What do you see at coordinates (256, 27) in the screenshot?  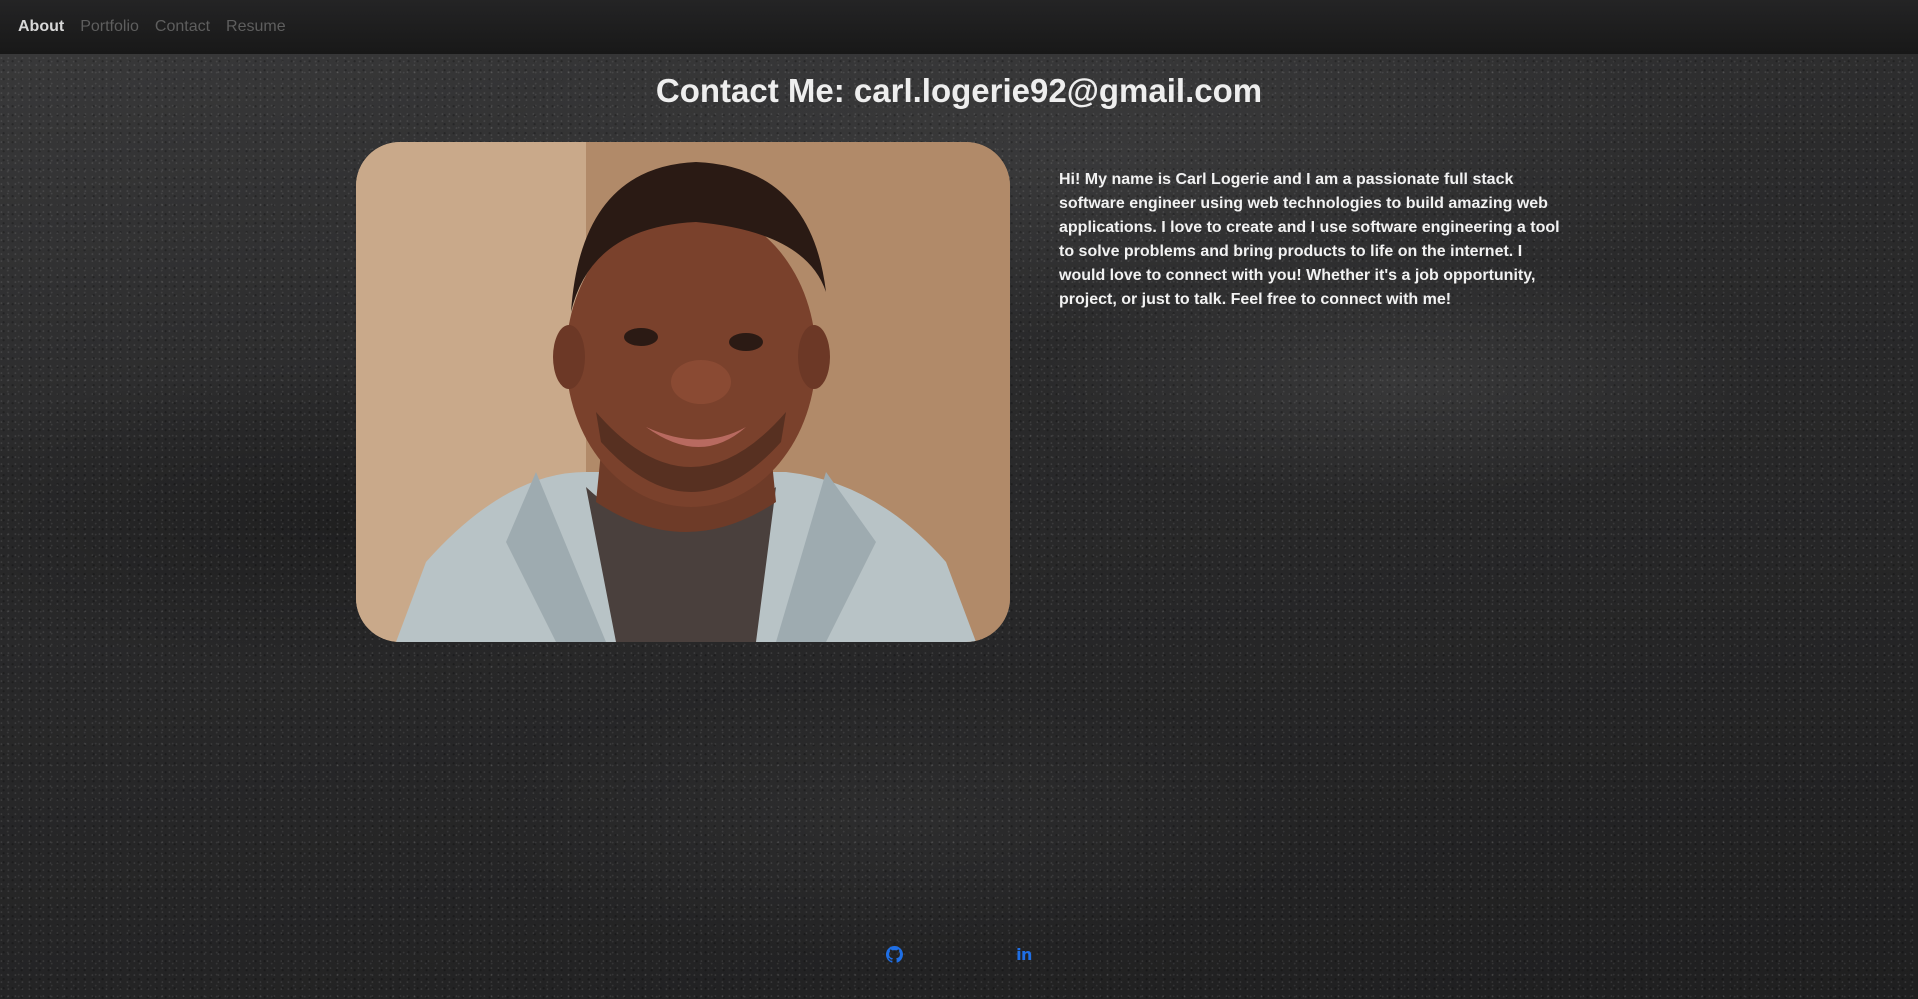 I see `nav-resume: Resume` at bounding box center [256, 27].